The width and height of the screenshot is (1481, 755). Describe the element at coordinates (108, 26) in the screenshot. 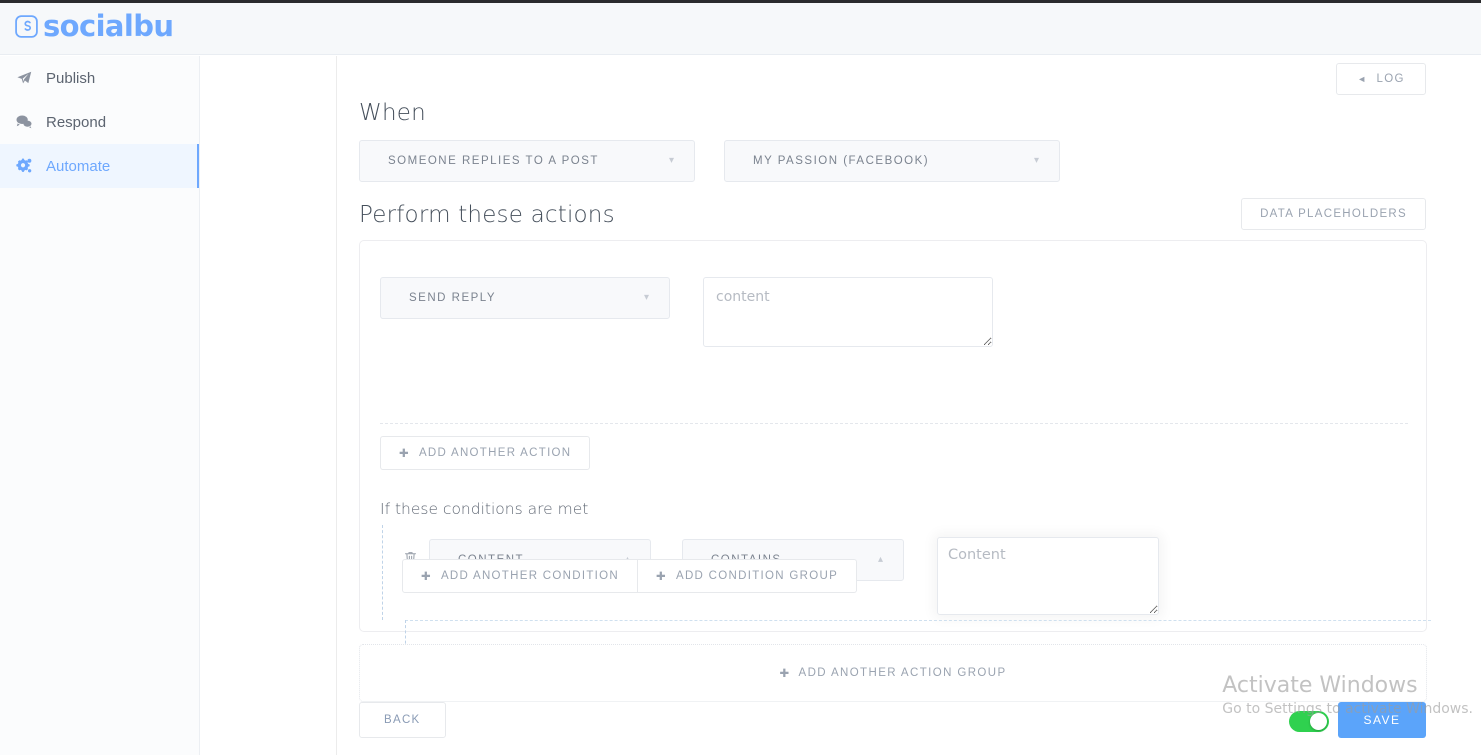

I see `brand-name: socialbu` at that location.